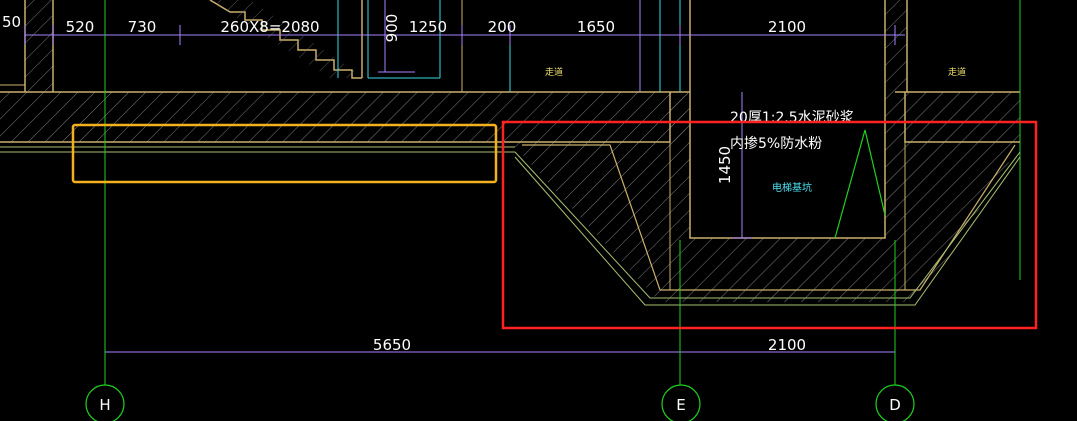 The height and width of the screenshot is (421, 1077). What do you see at coordinates (428, 27) in the screenshot?
I see `dim-1250: 1250` at bounding box center [428, 27].